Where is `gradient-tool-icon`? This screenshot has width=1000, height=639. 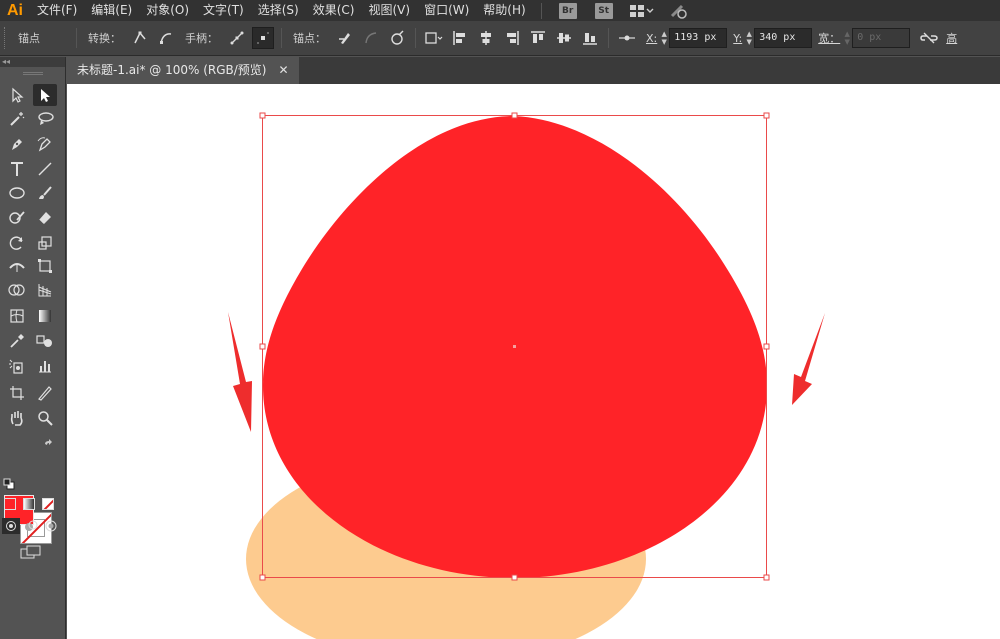
gradient-tool-icon is located at coordinates (45, 316).